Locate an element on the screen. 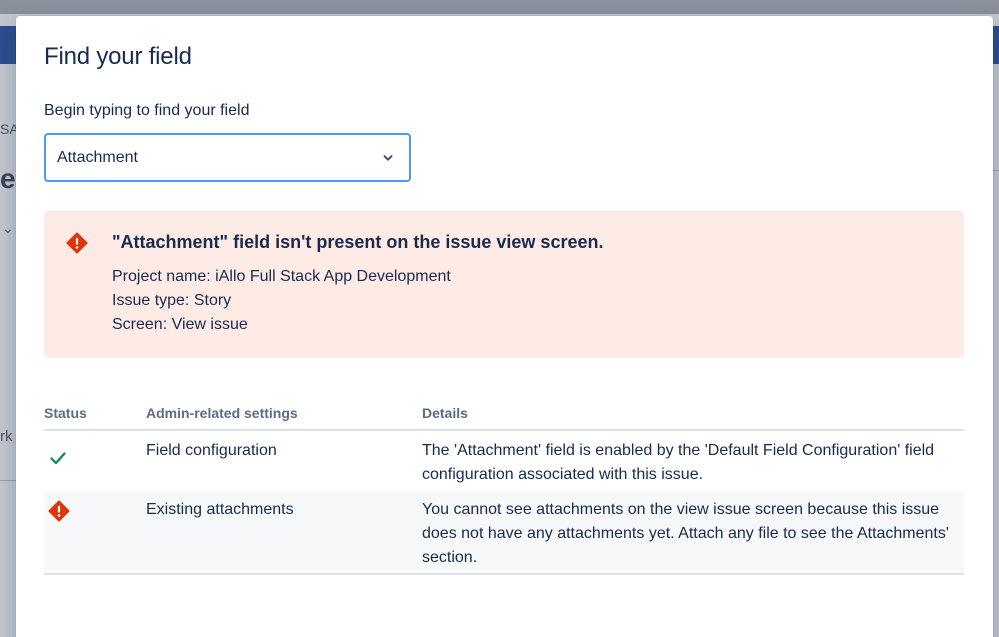  banner-screen: Screen: View issue is located at coordinates (180, 324).